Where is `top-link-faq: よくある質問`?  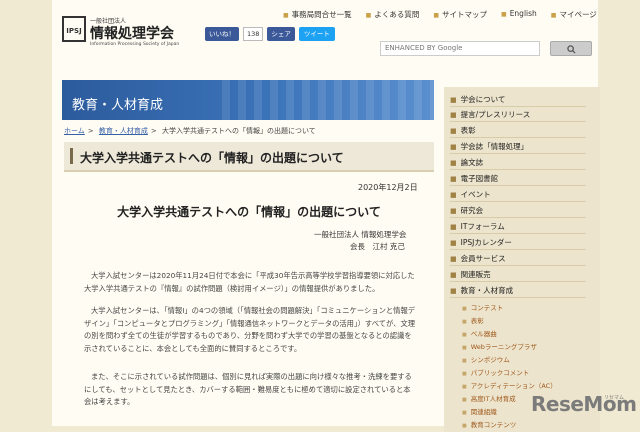
top-link-faq: よくある質問 is located at coordinates (392, 14).